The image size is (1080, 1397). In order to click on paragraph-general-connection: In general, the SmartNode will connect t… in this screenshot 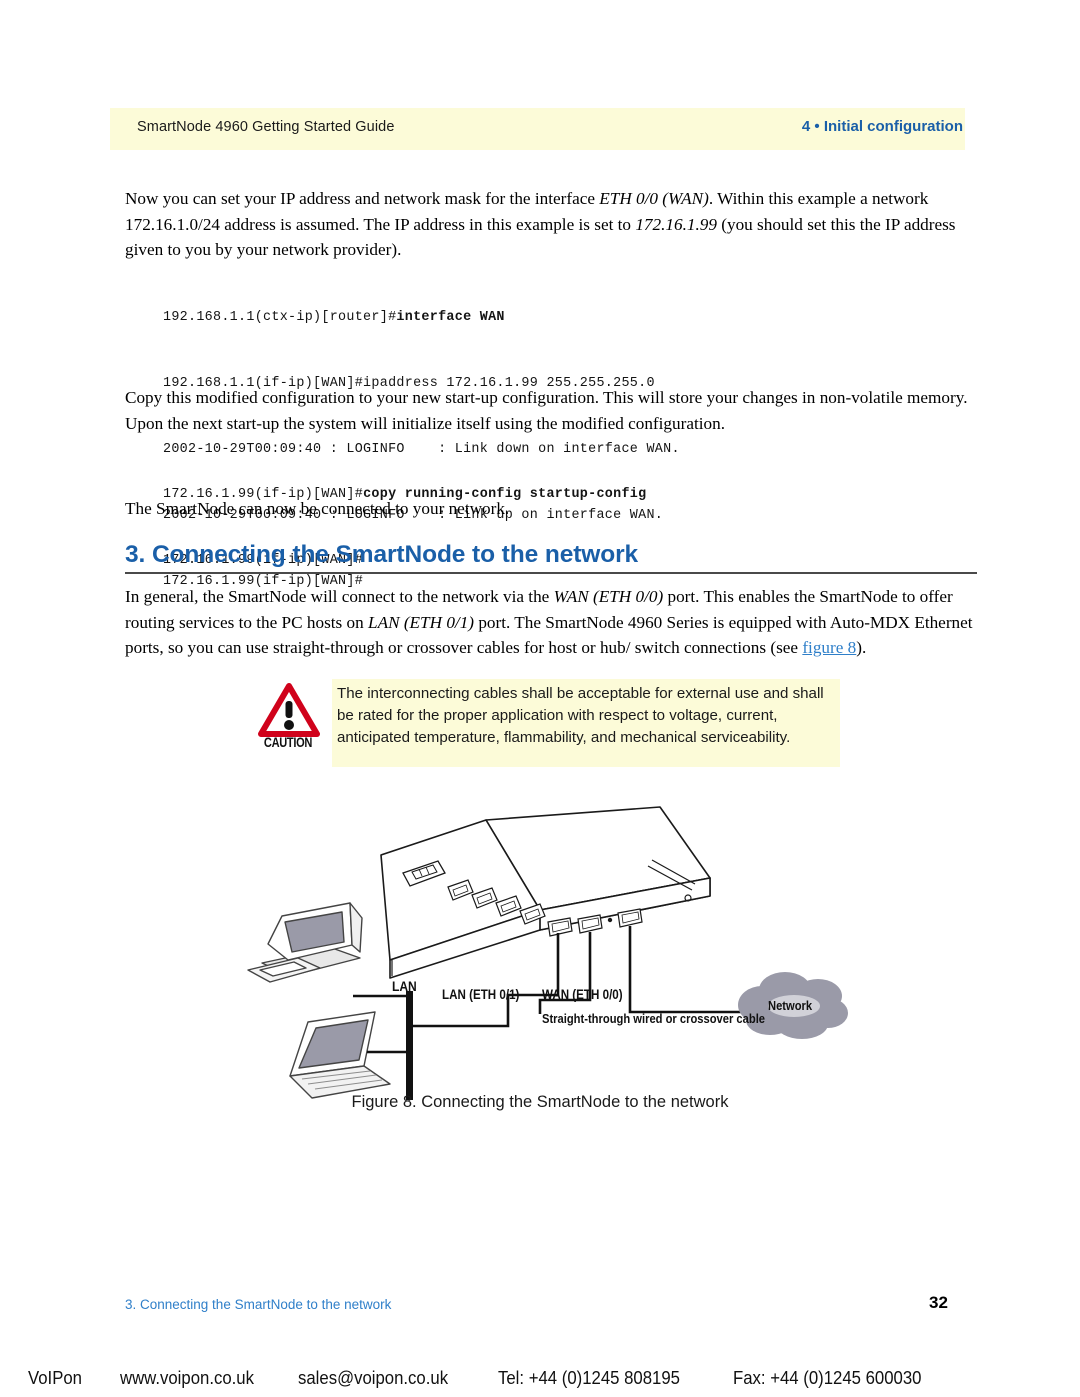, I will do `click(551, 622)`.